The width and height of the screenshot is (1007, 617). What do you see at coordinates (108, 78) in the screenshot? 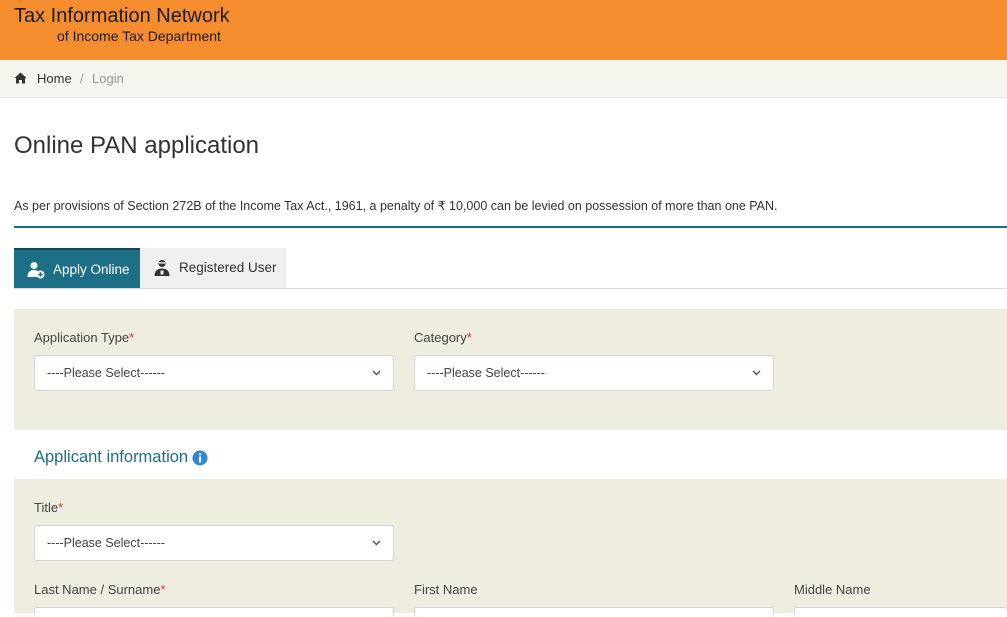
I see `breadcrumb-current: Login` at bounding box center [108, 78].